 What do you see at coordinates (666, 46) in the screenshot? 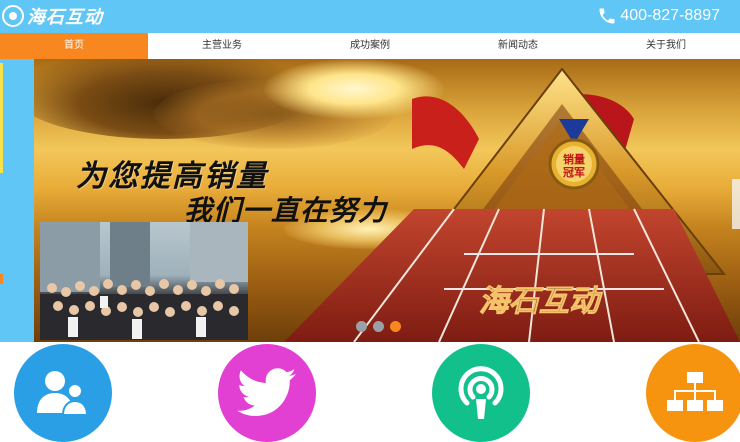
I see `nav-item-about: 关于我们` at bounding box center [666, 46].